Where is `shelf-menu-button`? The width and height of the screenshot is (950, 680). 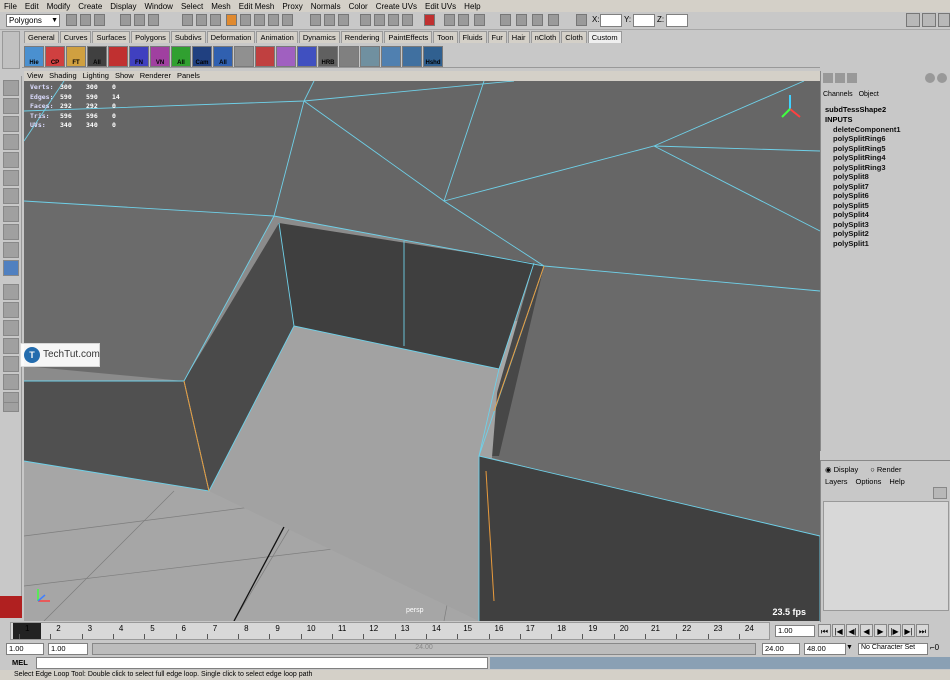
shelf-menu-button is located at coordinates (11, 50).